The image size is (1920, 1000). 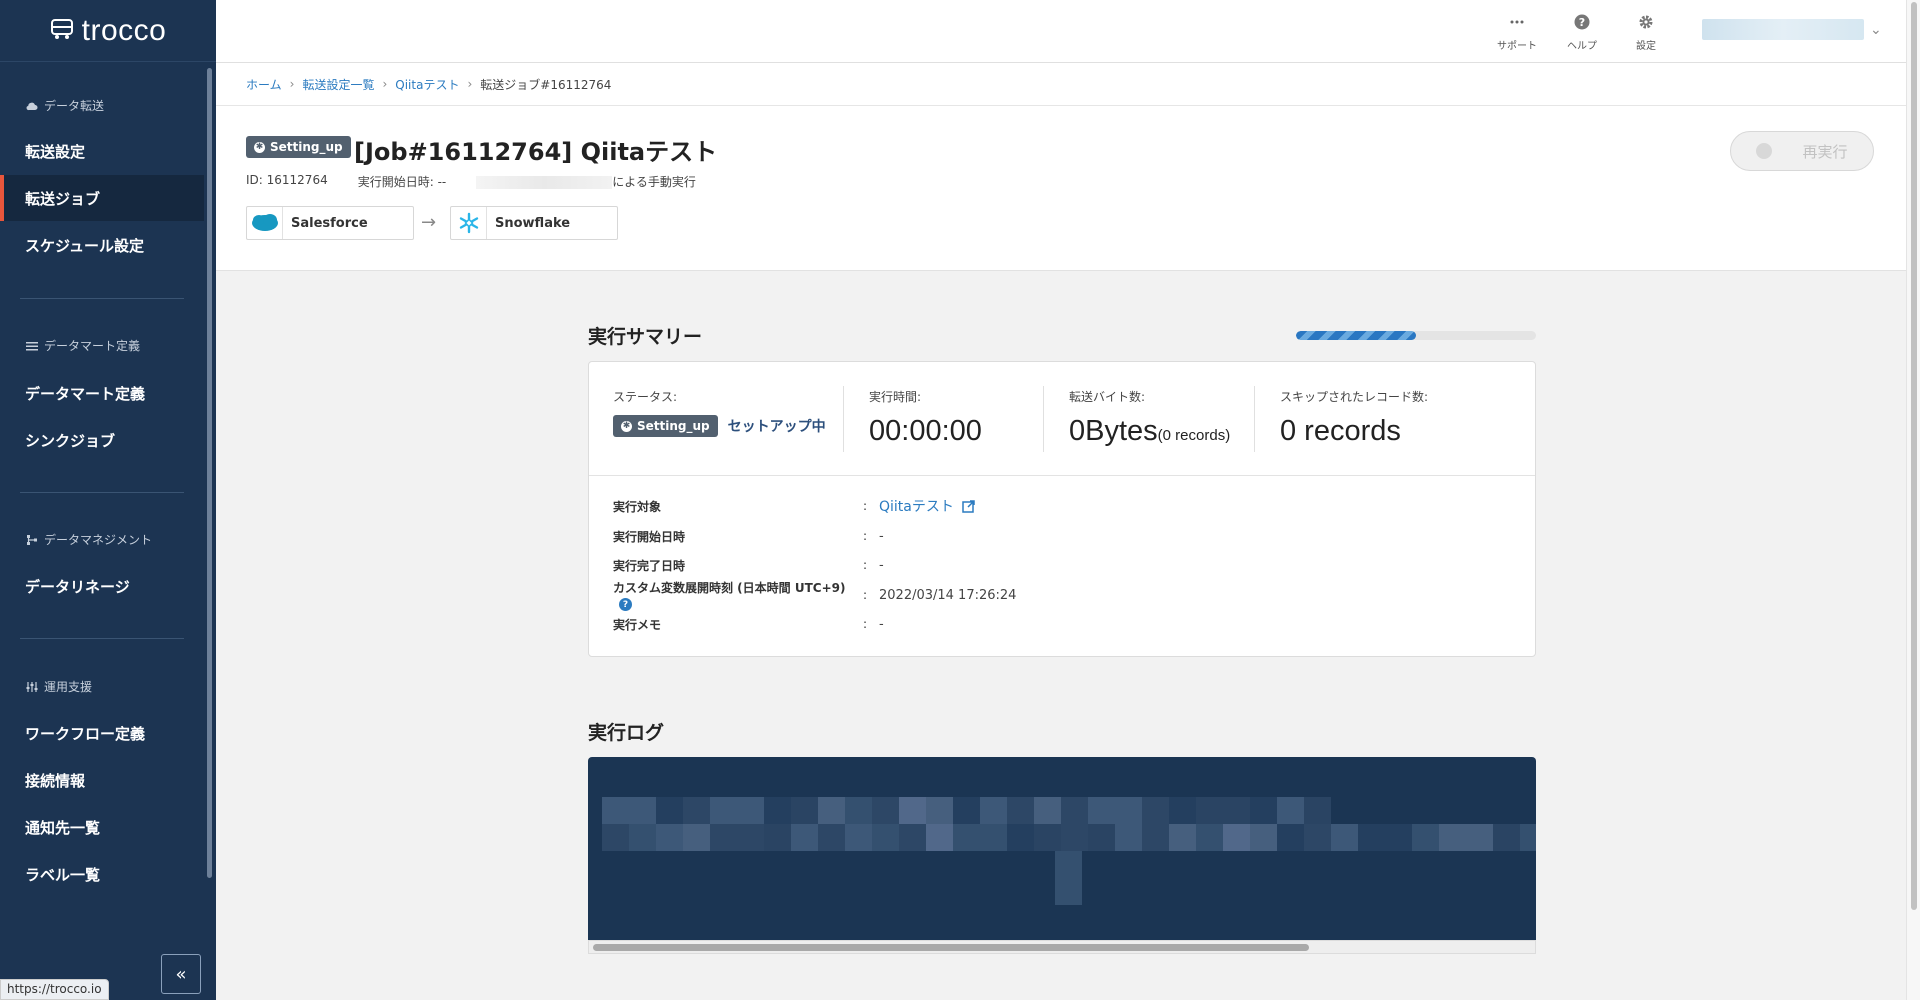 What do you see at coordinates (1063, 624) in the screenshot?
I see `detail-row-memo: 実行メモ : -` at bounding box center [1063, 624].